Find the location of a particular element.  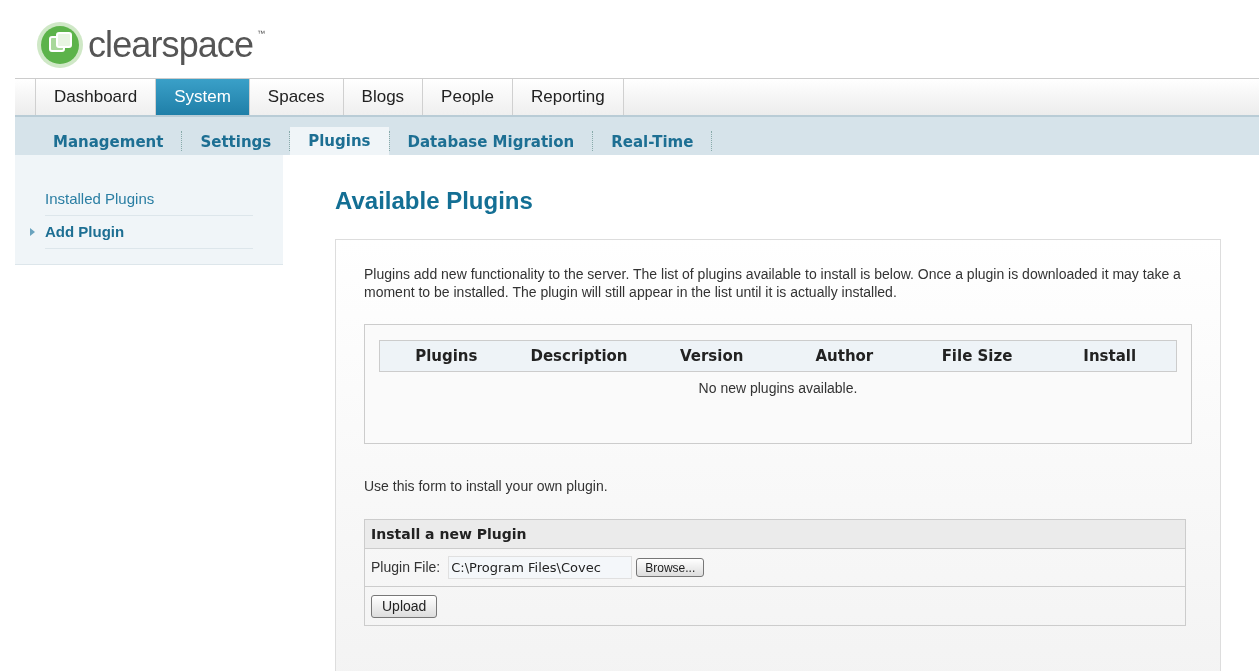

column-header: Plugins is located at coordinates (446, 356).